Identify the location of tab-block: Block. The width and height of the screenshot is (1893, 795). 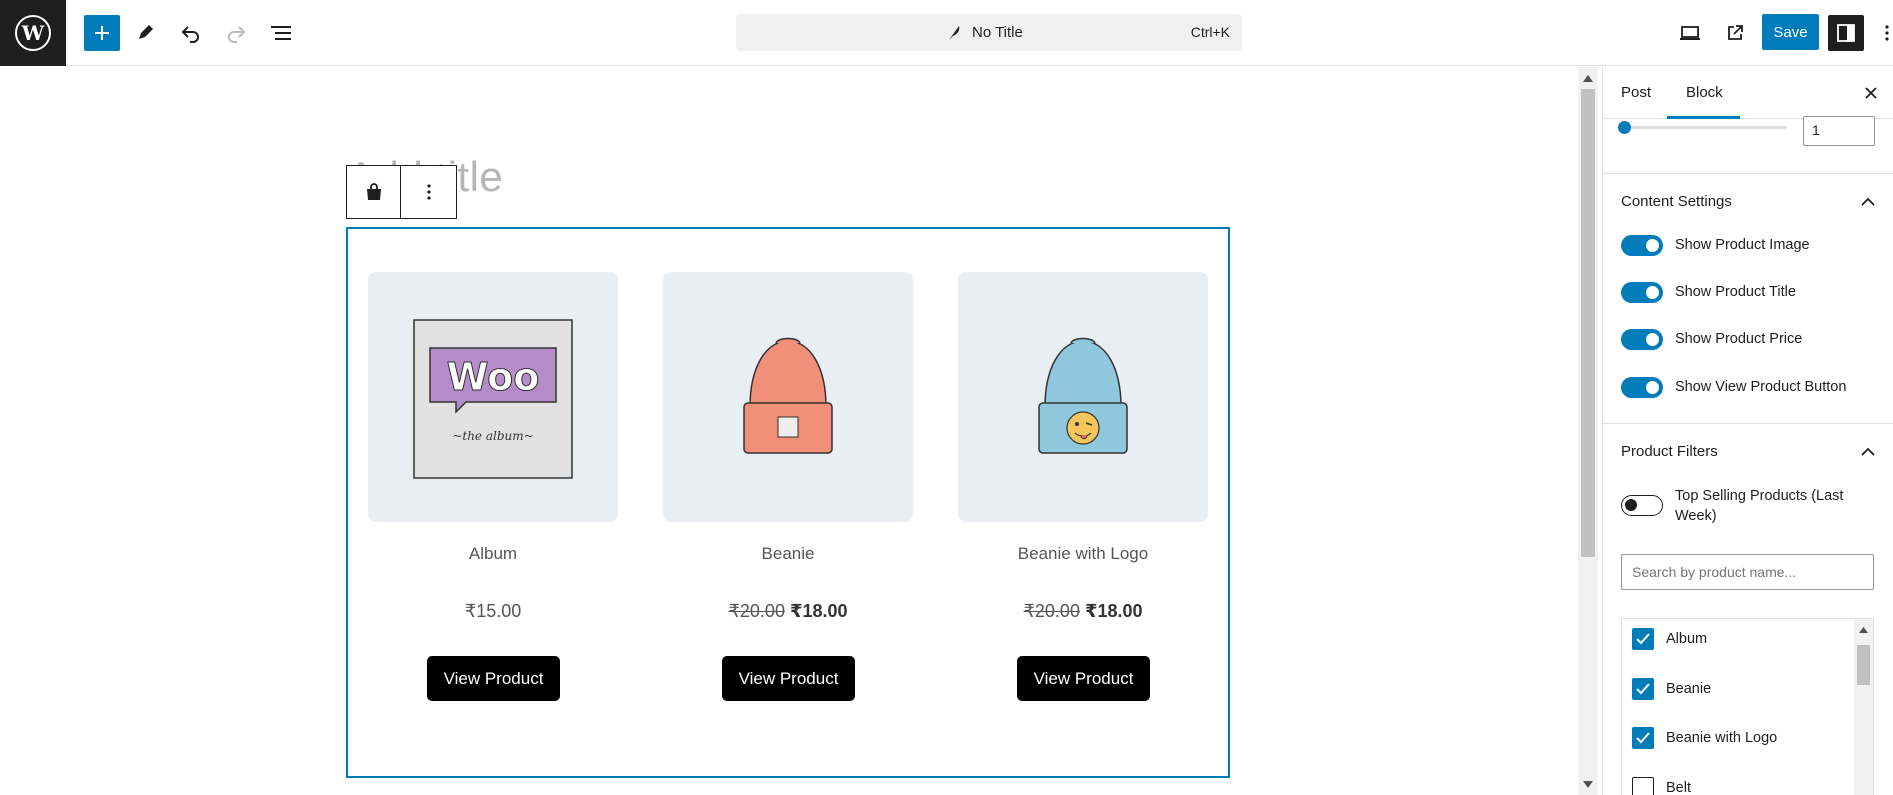
(1704, 92).